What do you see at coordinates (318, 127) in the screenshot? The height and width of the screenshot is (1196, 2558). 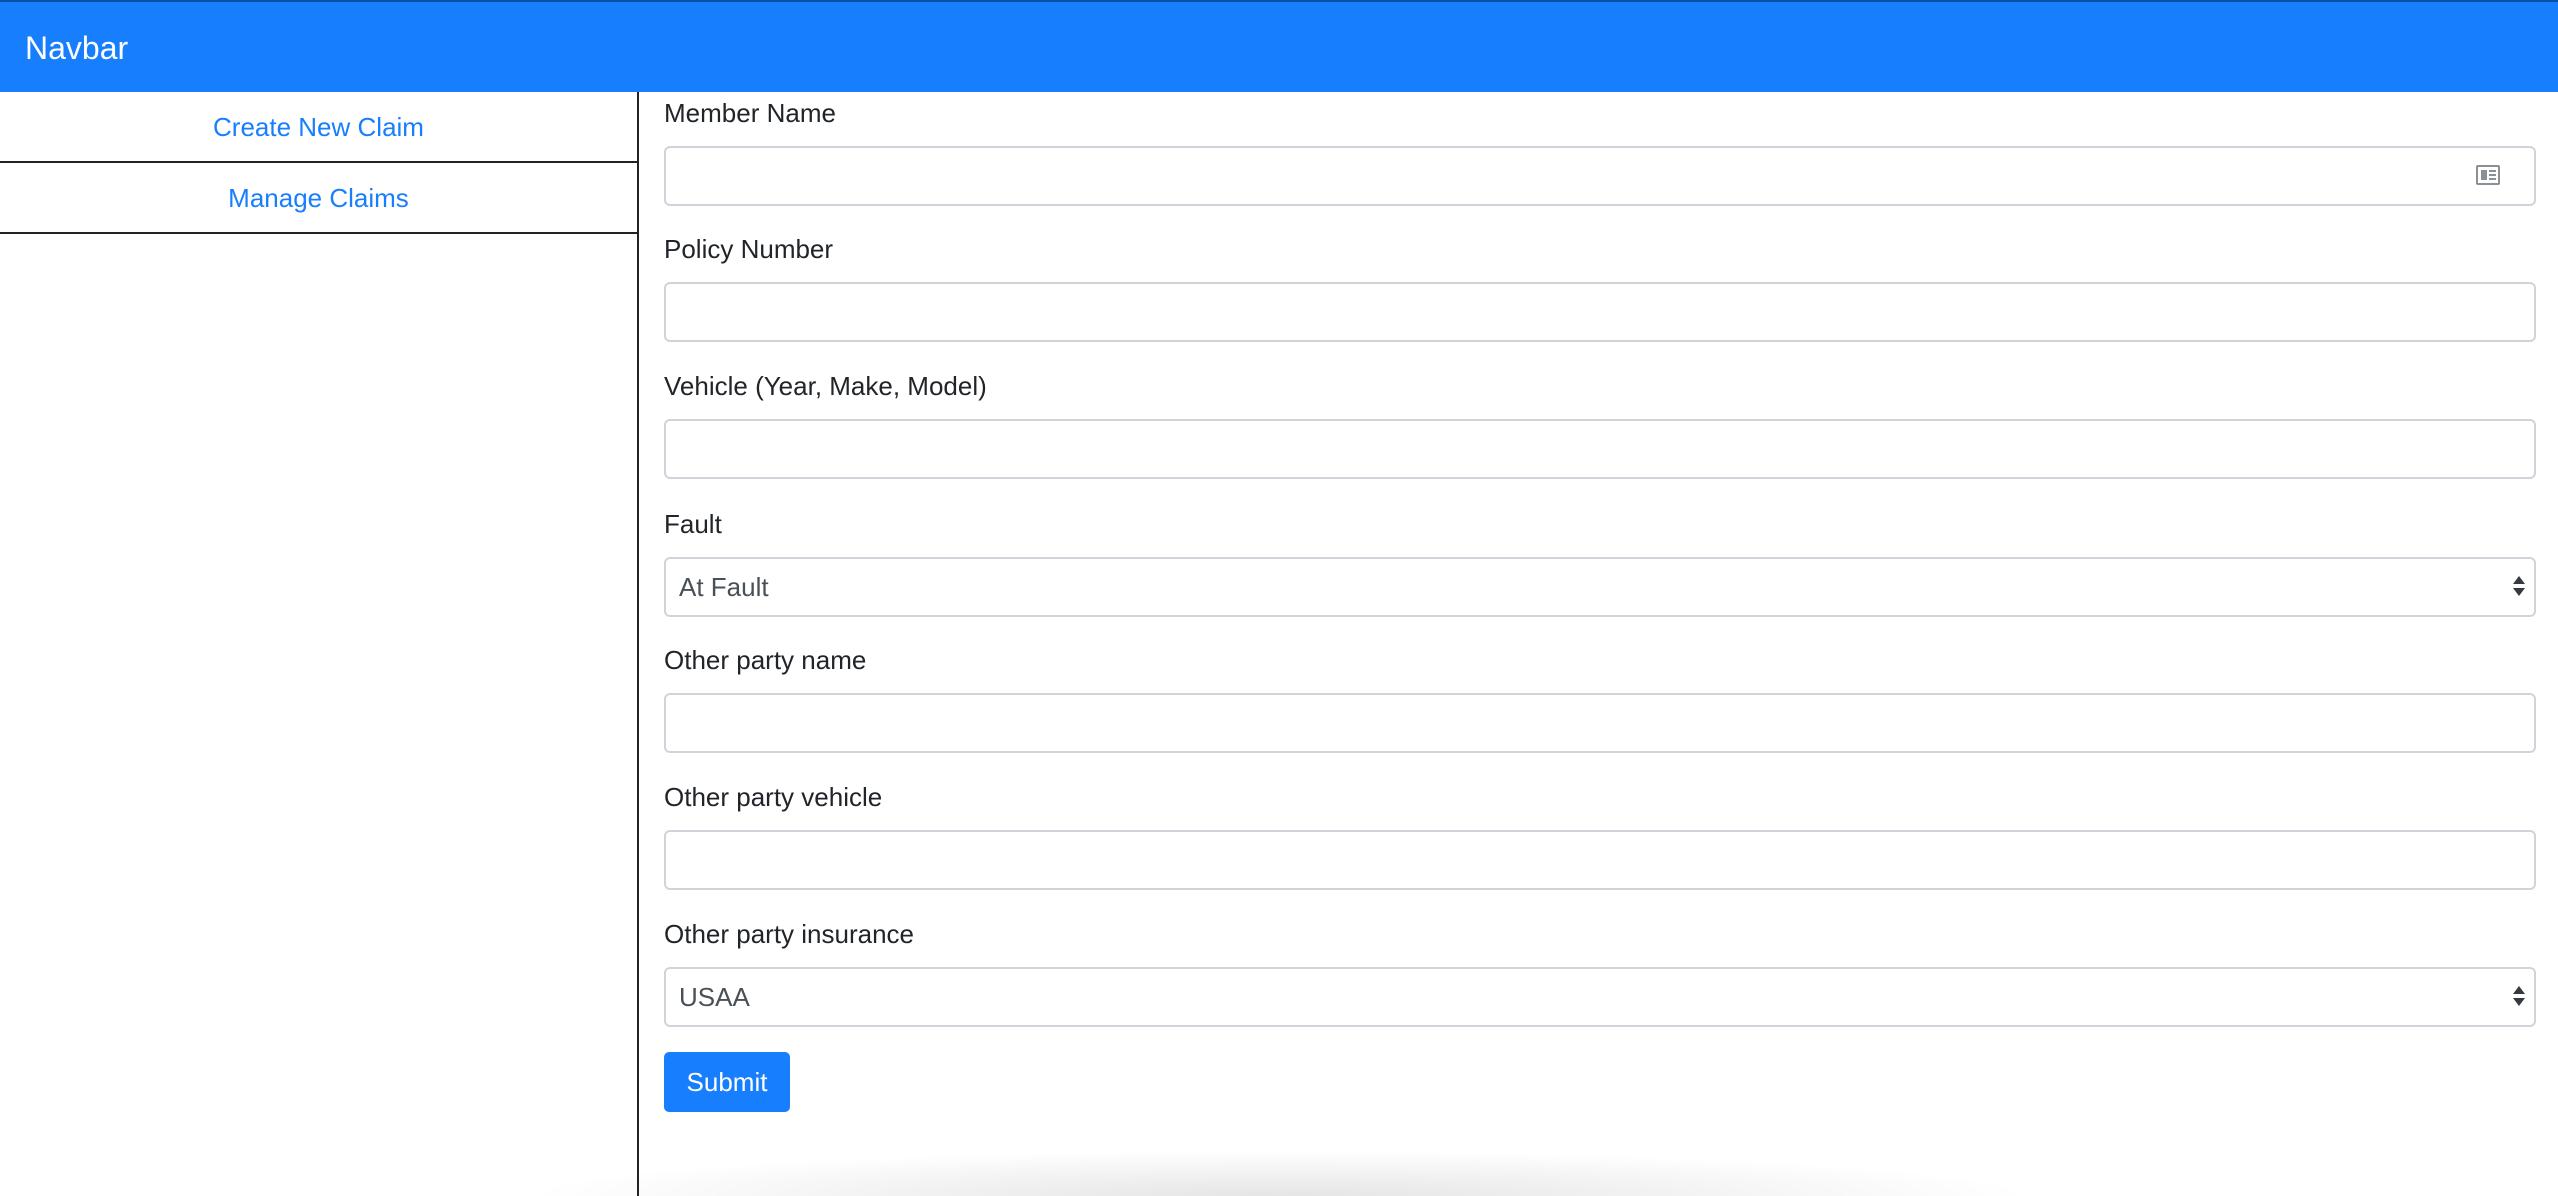 I see `sidebar-item-create-new-claim: Create New Claim` at bounding box center [318, 127].